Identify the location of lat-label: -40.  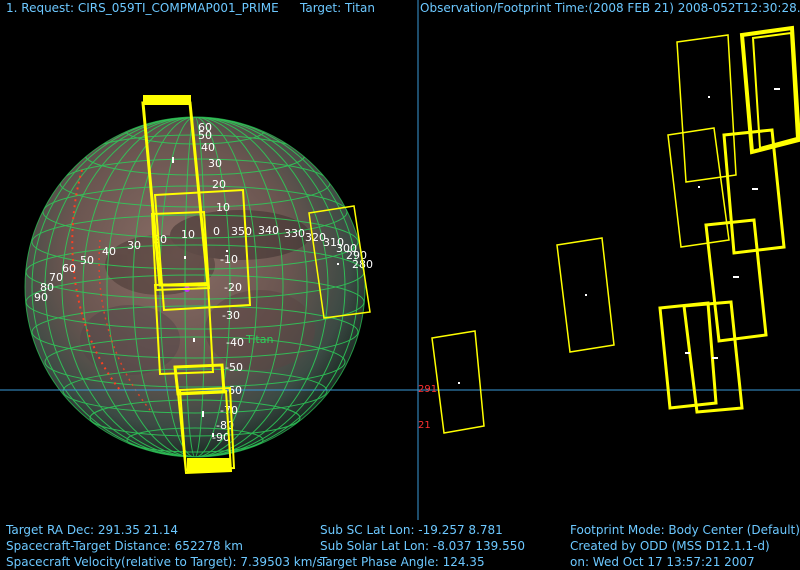
(235, 342).